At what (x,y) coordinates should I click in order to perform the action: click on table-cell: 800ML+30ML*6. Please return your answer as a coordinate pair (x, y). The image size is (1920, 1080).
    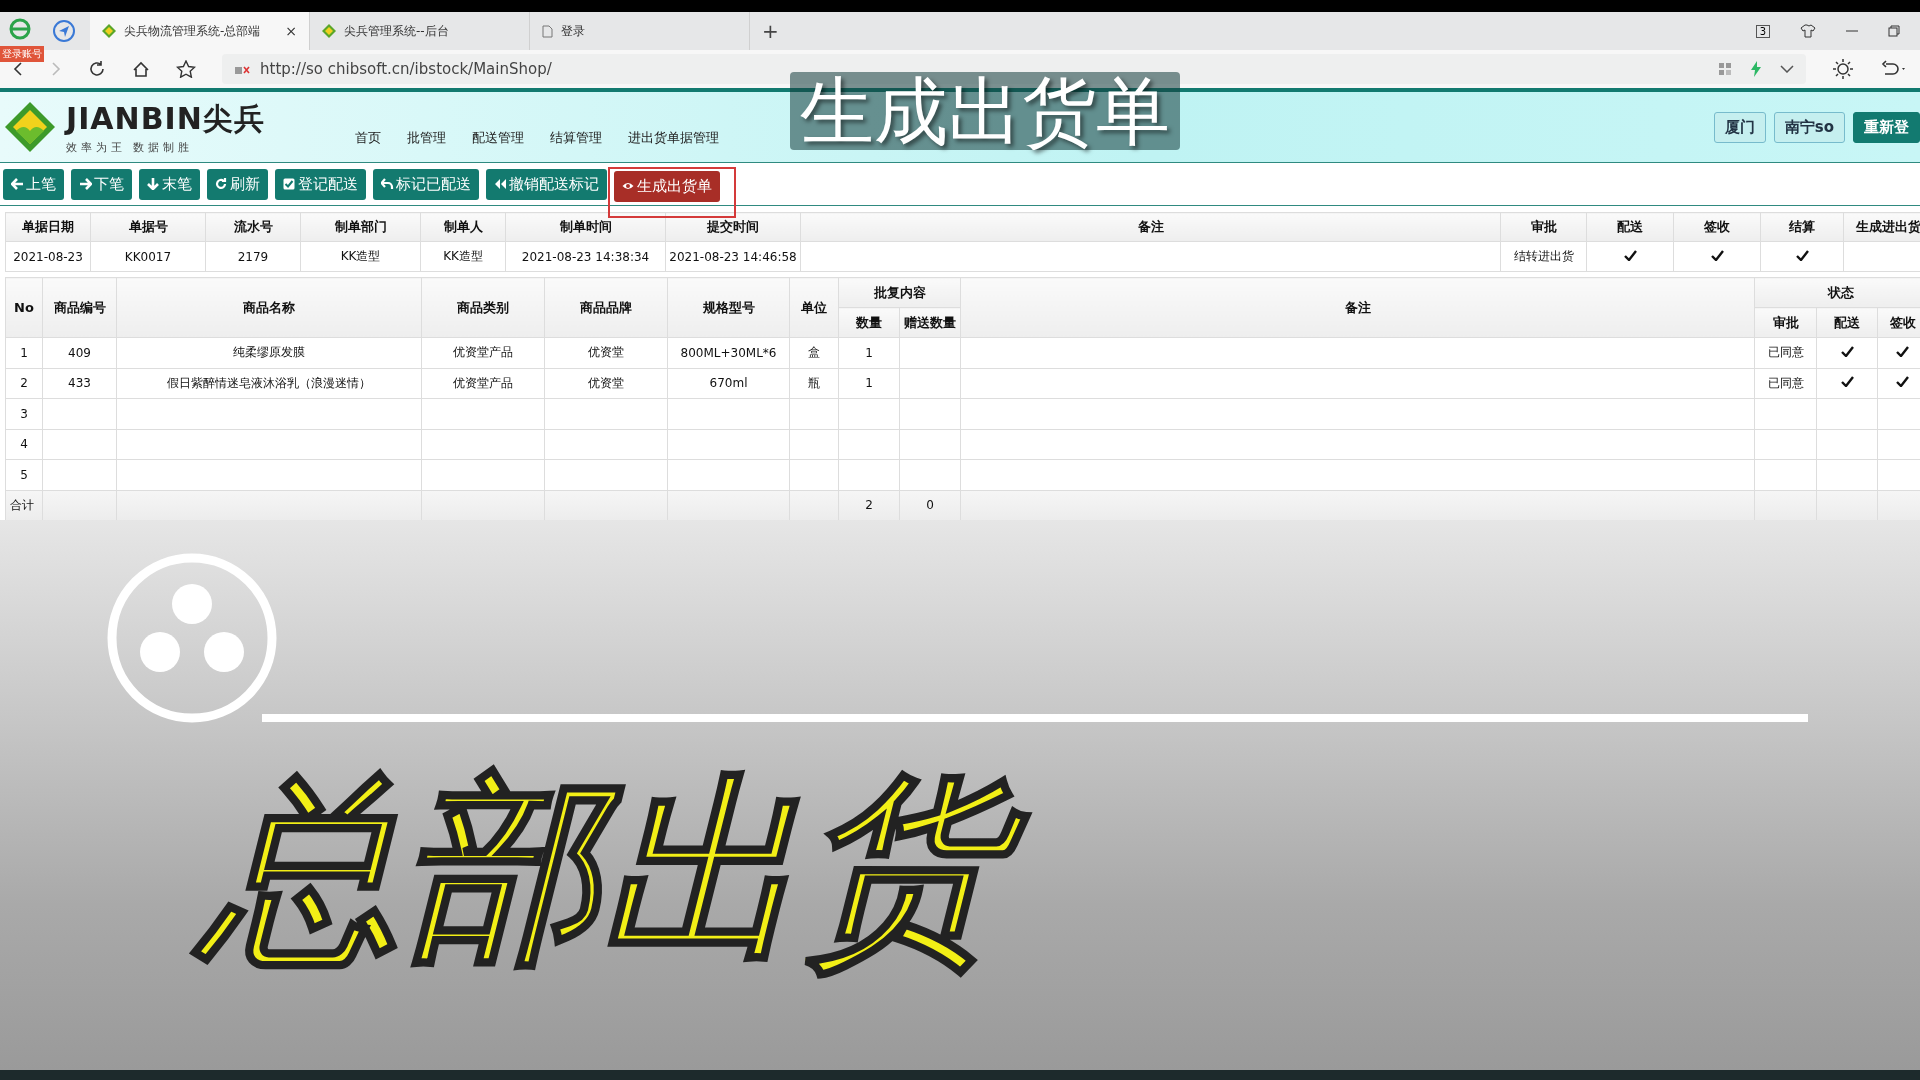
    Looking at the image, I should click on (728, 352).